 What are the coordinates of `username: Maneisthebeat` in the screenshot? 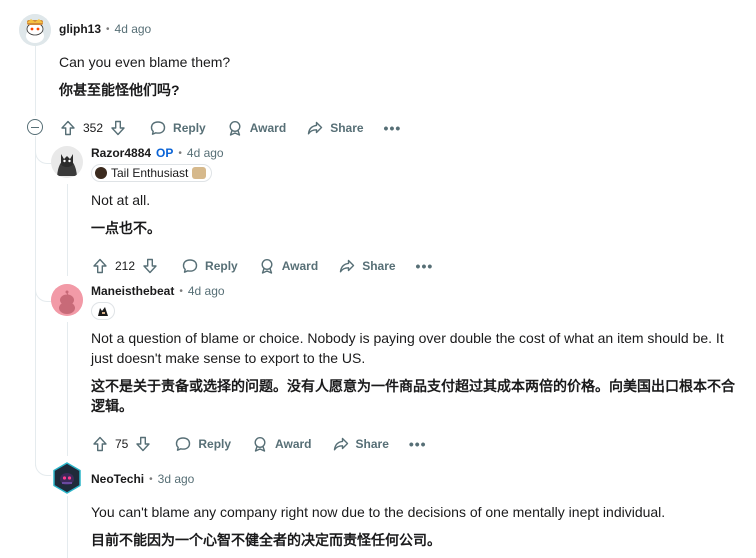 It's located at (132, 291).